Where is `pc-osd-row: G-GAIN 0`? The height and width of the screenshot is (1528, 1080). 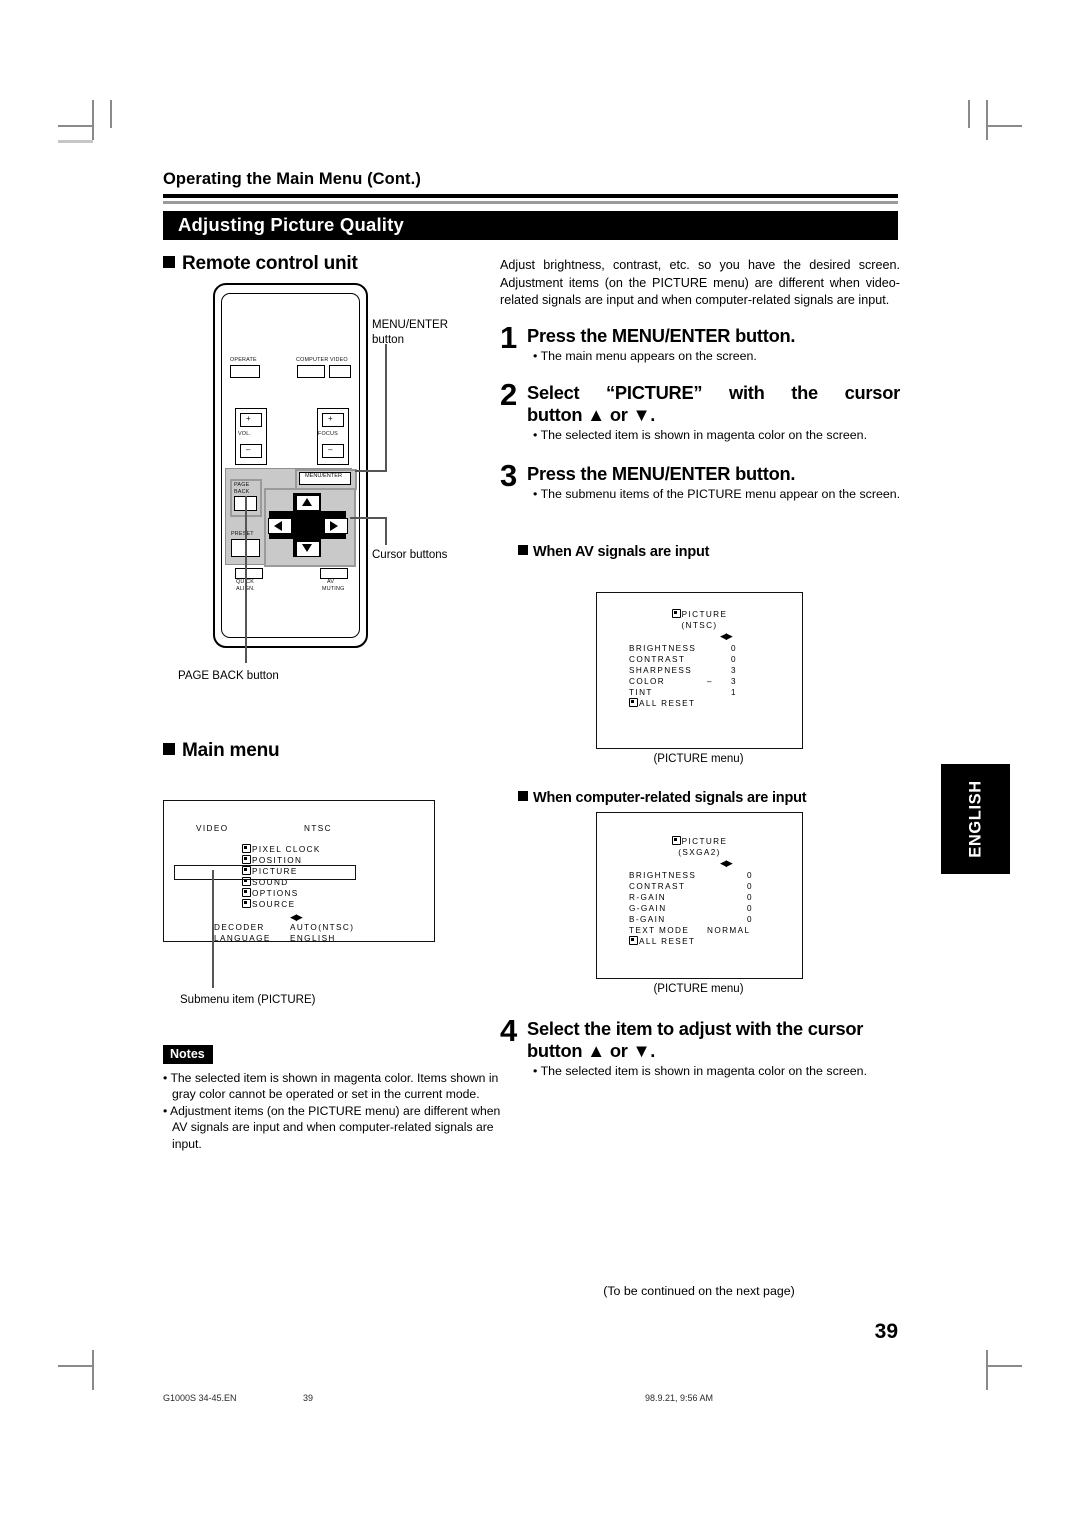 pc-osd-row: G-GAIN 0 is located at coordinates (704, 908).